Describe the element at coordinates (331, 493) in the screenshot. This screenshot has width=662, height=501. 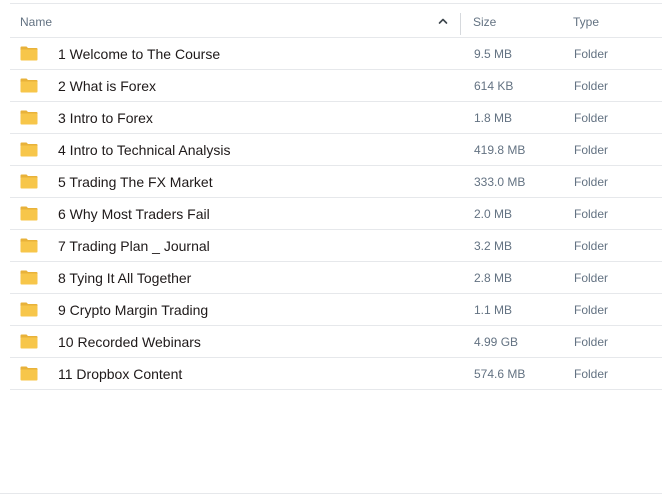
I see `bottom-divider` at that location.